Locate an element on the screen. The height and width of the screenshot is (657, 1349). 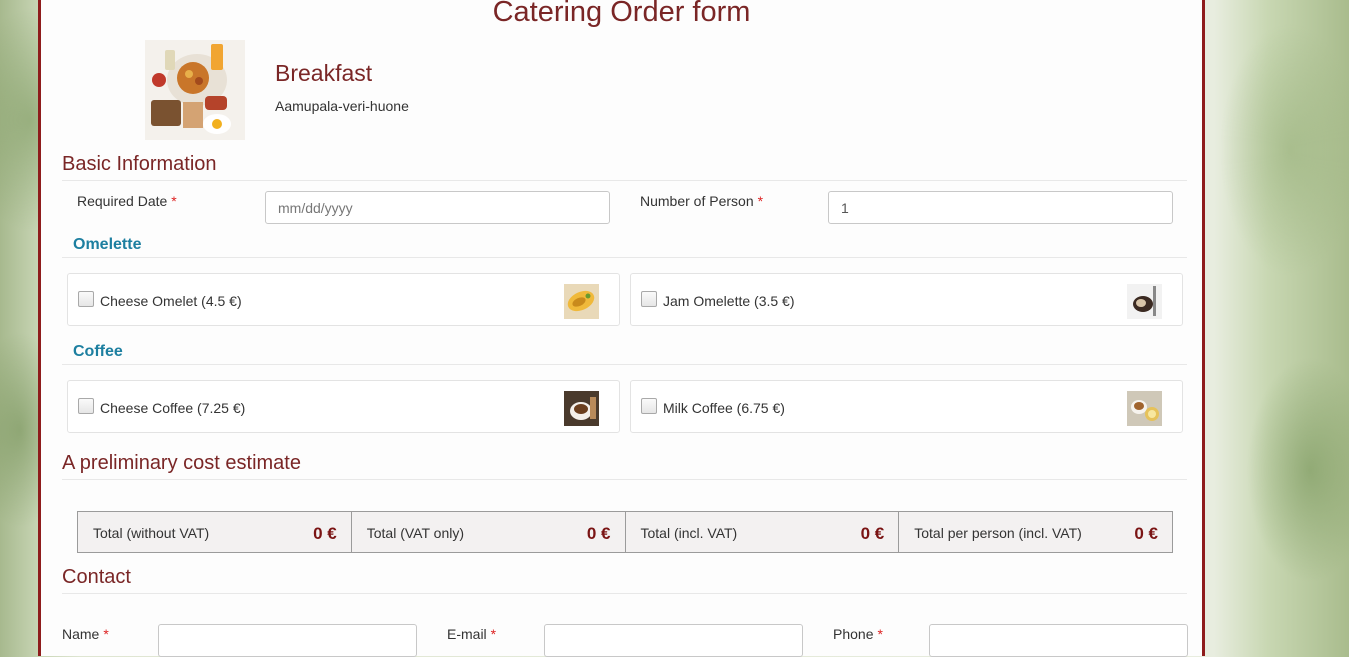
basic-info-heading: Basic Information is located at coordinates (139, 164).